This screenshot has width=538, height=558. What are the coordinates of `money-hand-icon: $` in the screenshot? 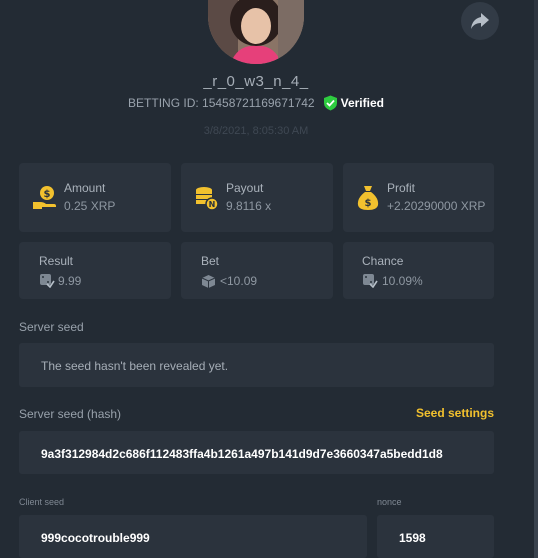 It's located at (44, 197).